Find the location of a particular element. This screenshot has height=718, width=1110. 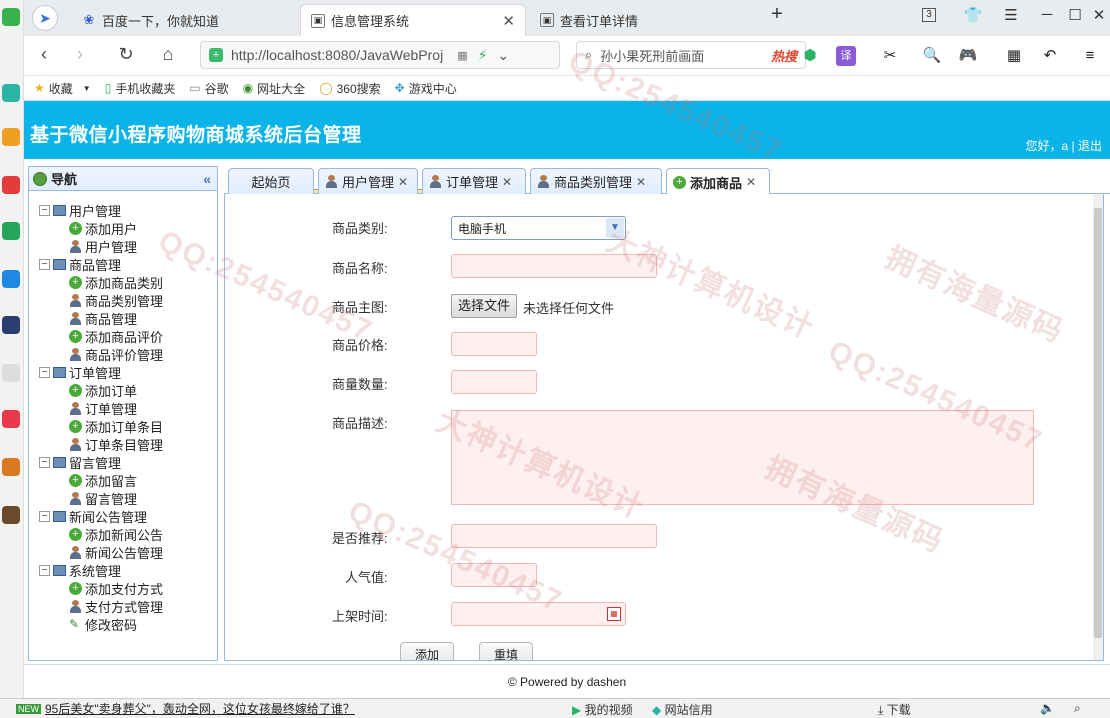

reset-button: 重填 is located at coordinates (506, 651).